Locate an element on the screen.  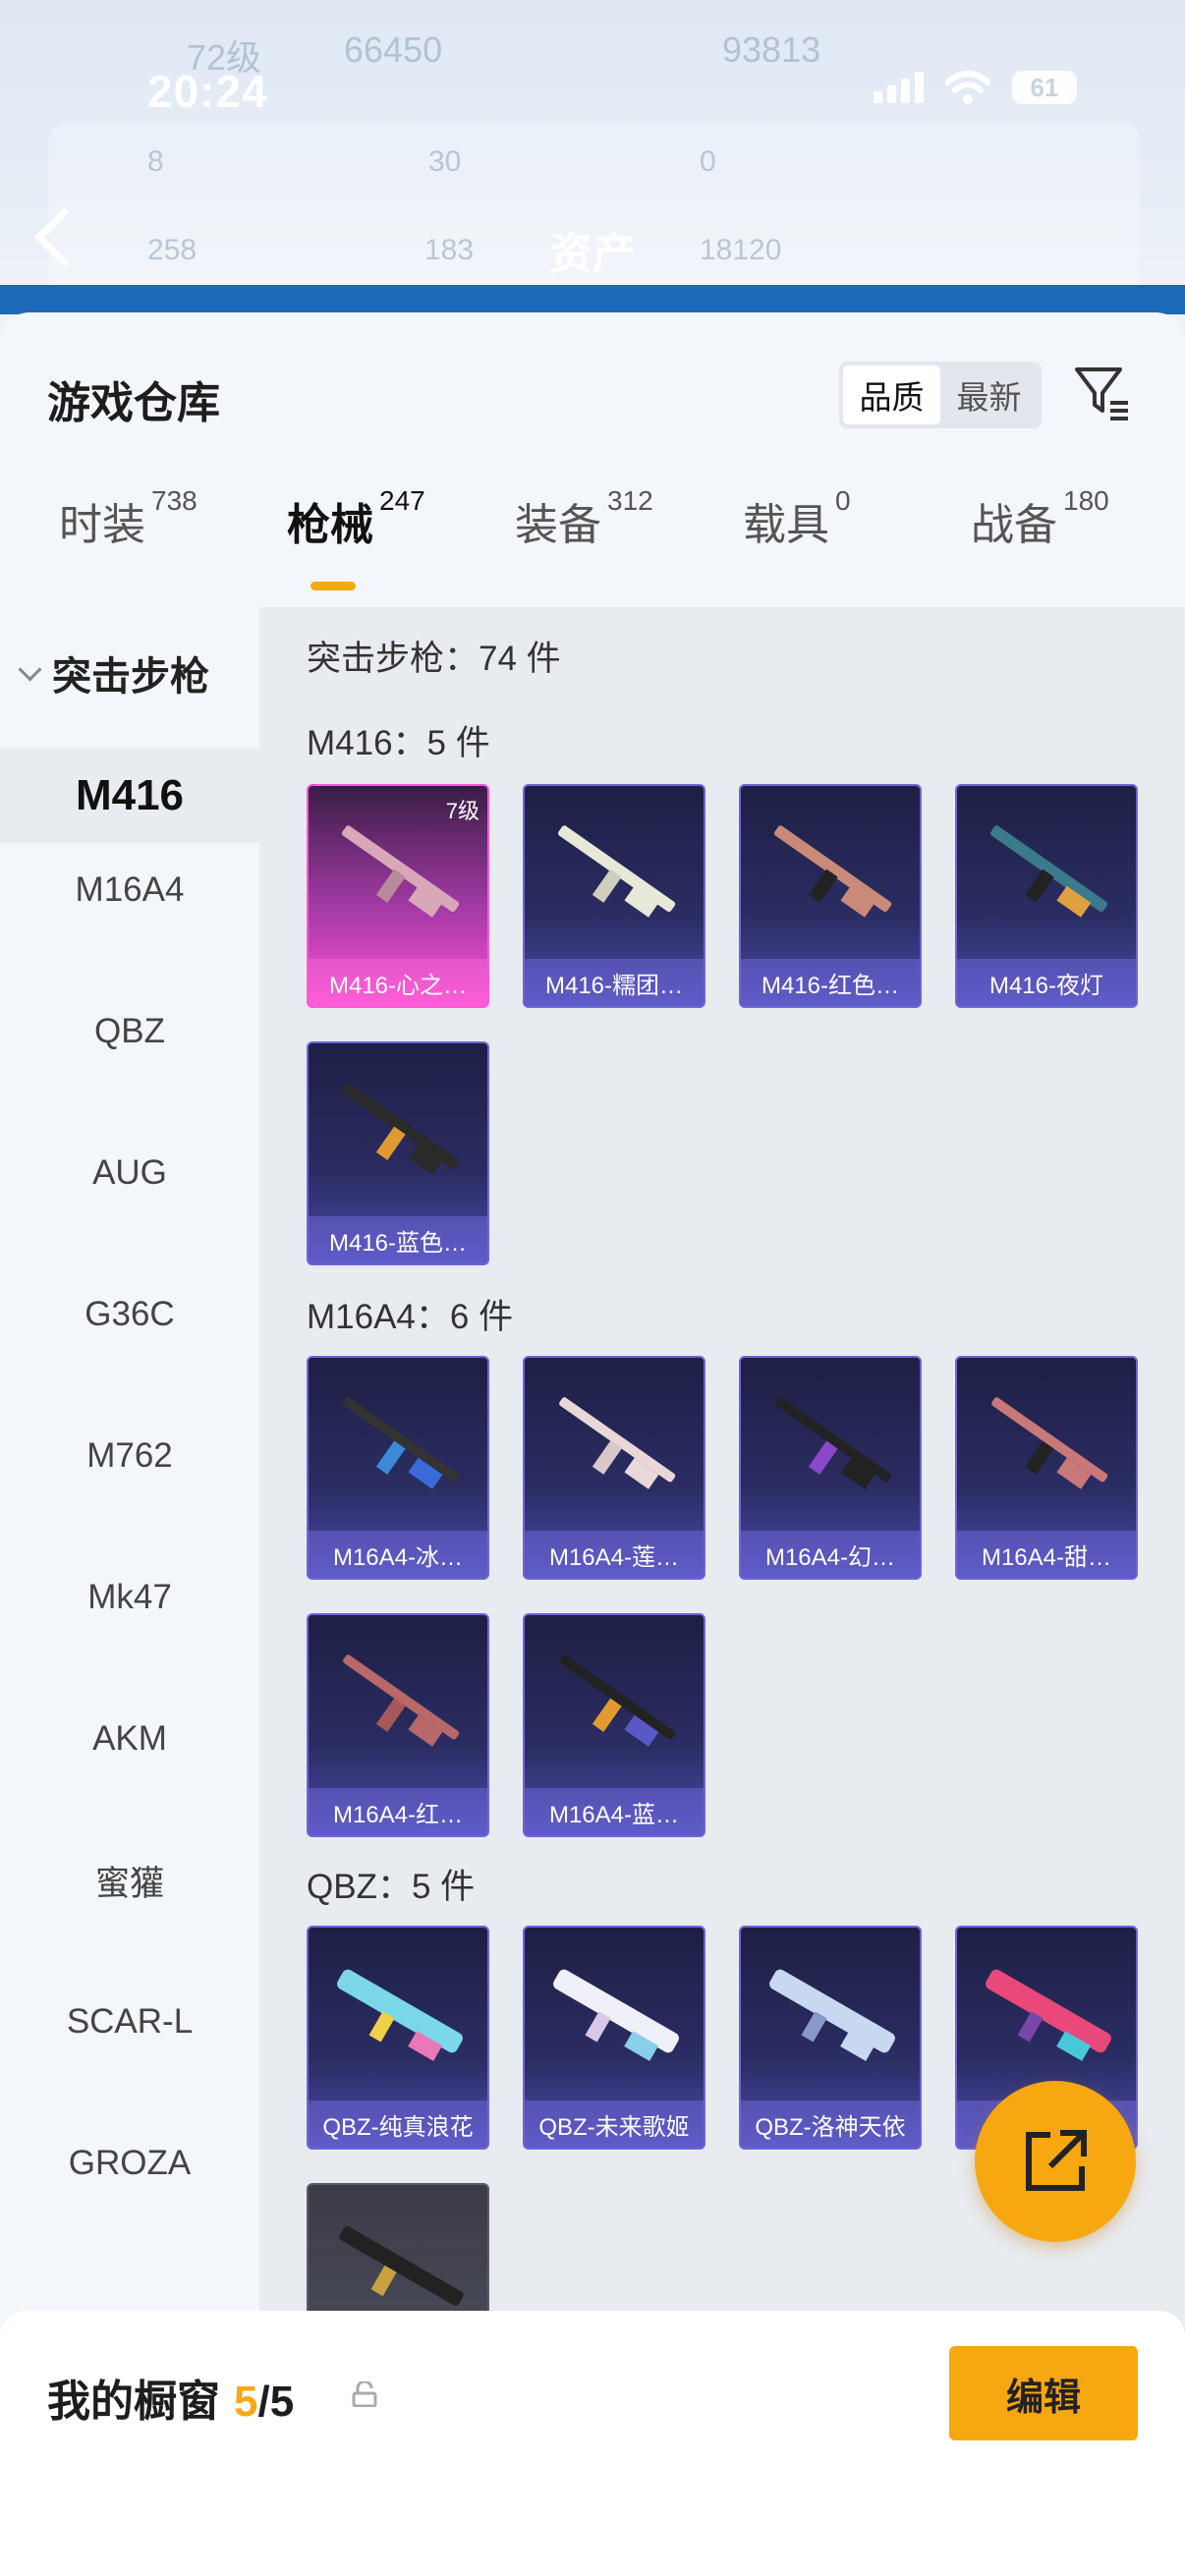
tab-equipment: 装备 312 is located at coordinates (584, 518).